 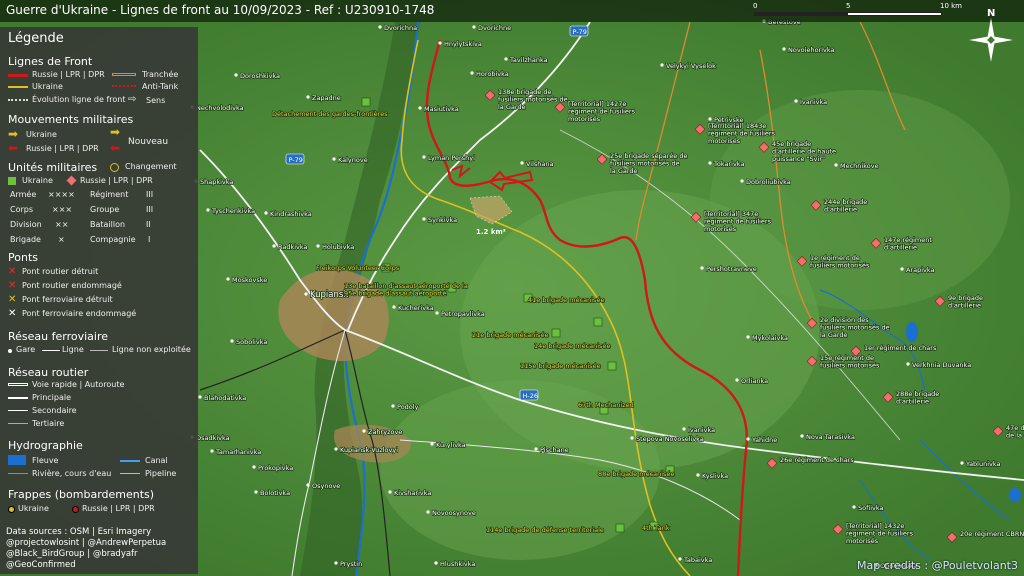 I want to click on source-line: Data sources : OSM | Esri Imagery, so click(x=79, y=532).